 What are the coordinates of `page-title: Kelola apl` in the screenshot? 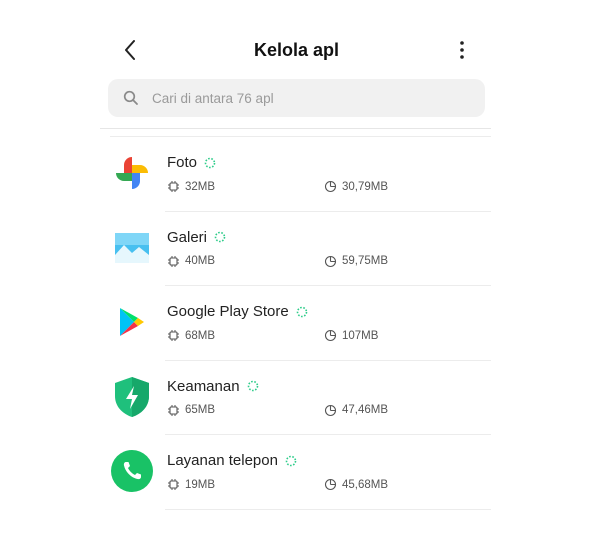 It's located at (296, 50).